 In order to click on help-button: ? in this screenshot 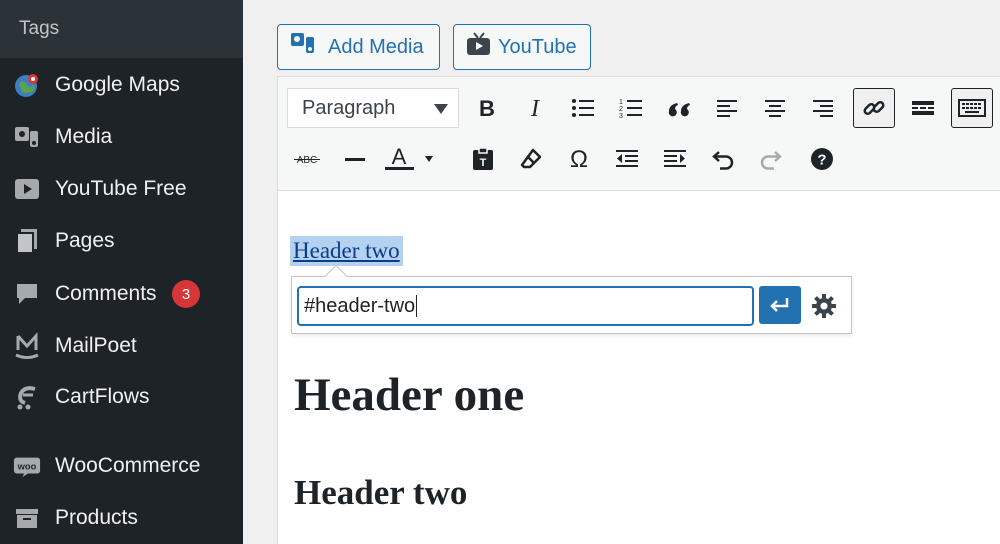, I will do `click(822, 159)`.